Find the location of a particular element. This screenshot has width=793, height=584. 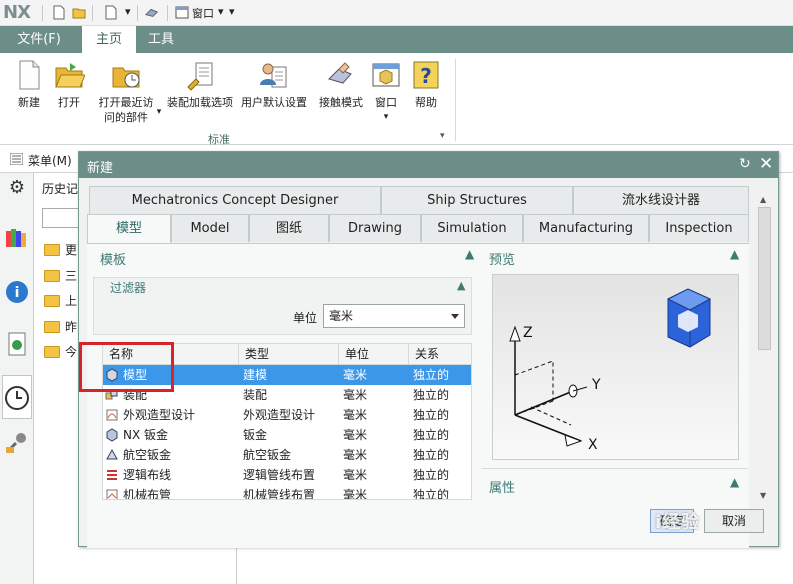

scroll-up-icon: ▲ is located at coordinates (763, 199).